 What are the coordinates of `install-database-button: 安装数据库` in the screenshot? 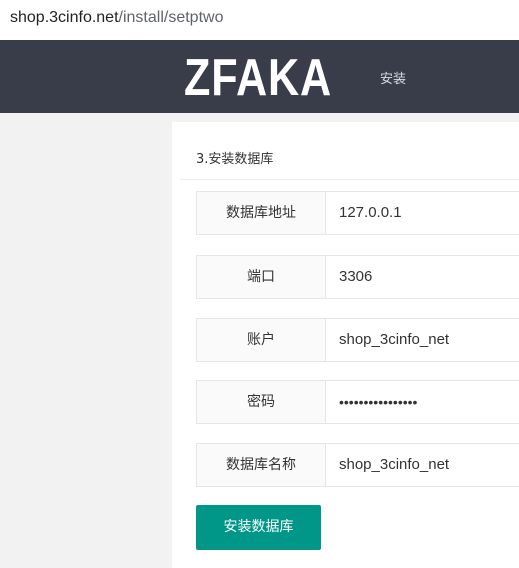 It's located at (258, 527).